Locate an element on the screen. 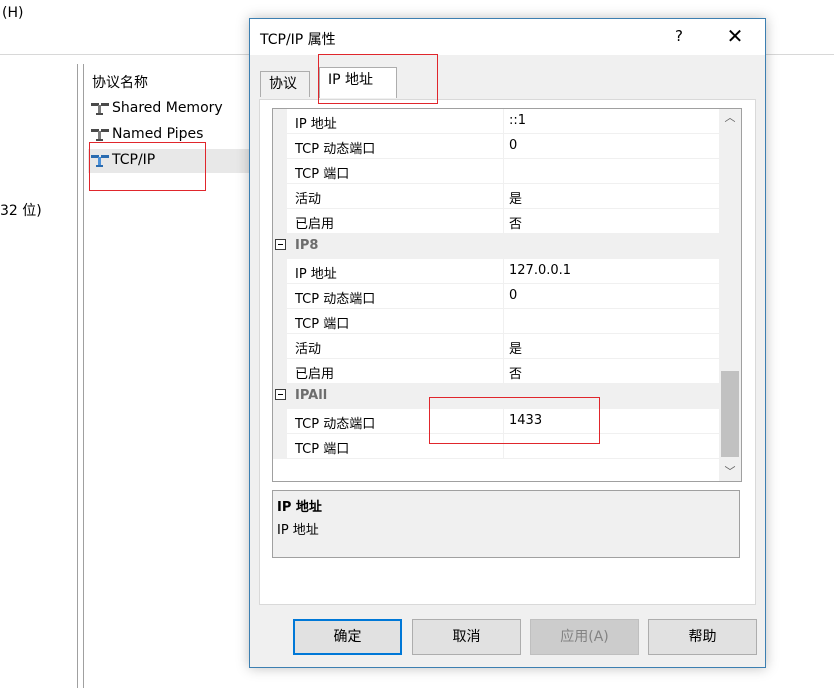  description-title: IP 地址 is located at coordinates (299, 507).